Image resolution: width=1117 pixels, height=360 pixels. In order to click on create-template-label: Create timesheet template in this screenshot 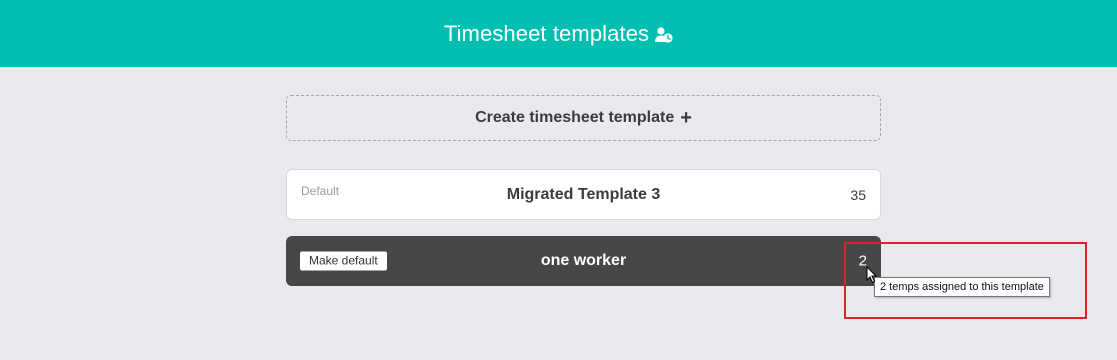, I will do `click(575, 117)`.